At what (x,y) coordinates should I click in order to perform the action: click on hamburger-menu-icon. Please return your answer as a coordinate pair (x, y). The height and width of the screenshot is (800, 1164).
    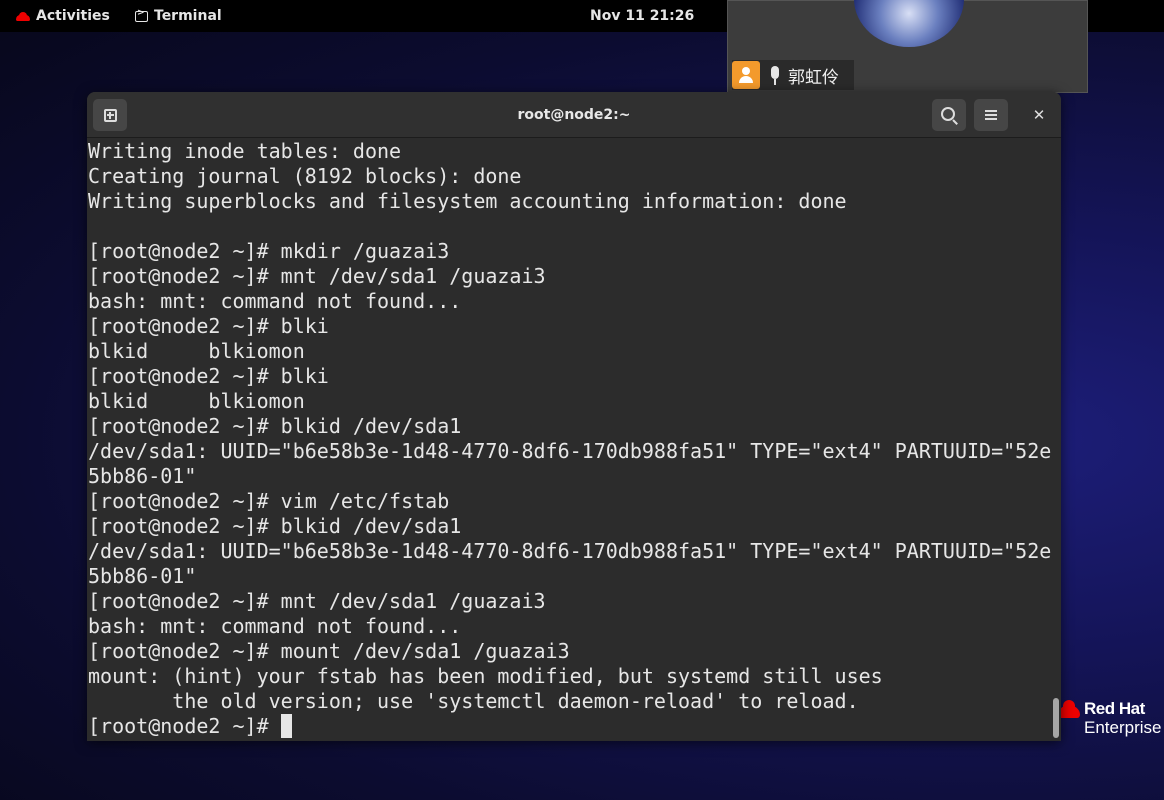
    Looking at the image, I should click on (991, 115).